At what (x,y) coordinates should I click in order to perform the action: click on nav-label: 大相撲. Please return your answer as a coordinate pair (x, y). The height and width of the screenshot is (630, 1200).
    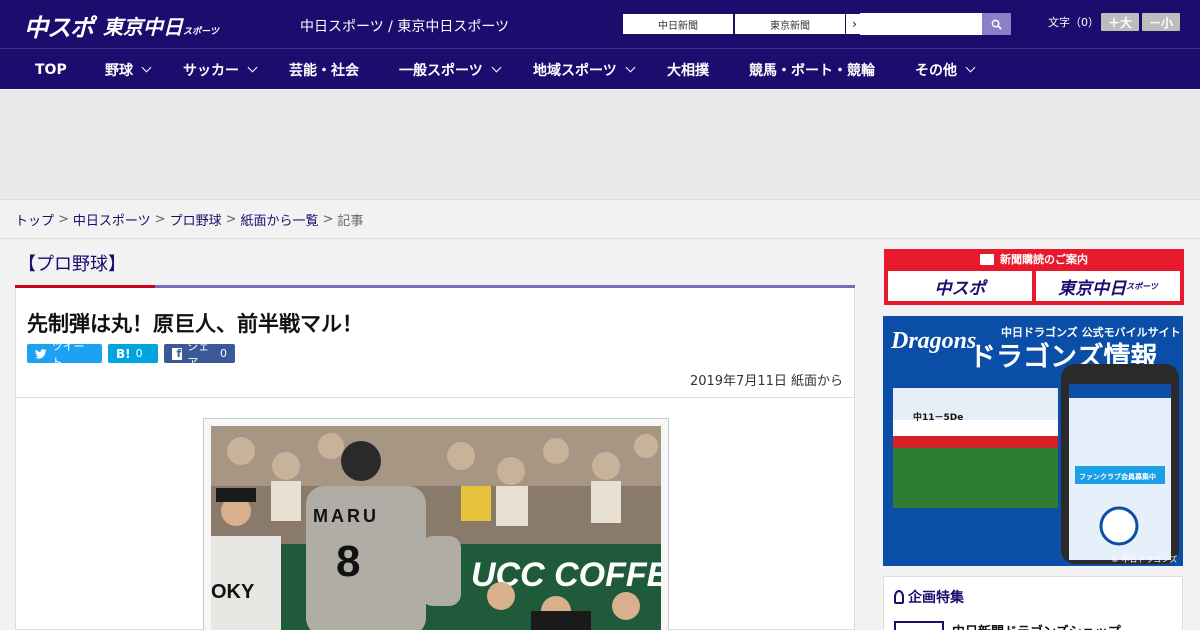
    Looking at the image, I should click on (688, 70).